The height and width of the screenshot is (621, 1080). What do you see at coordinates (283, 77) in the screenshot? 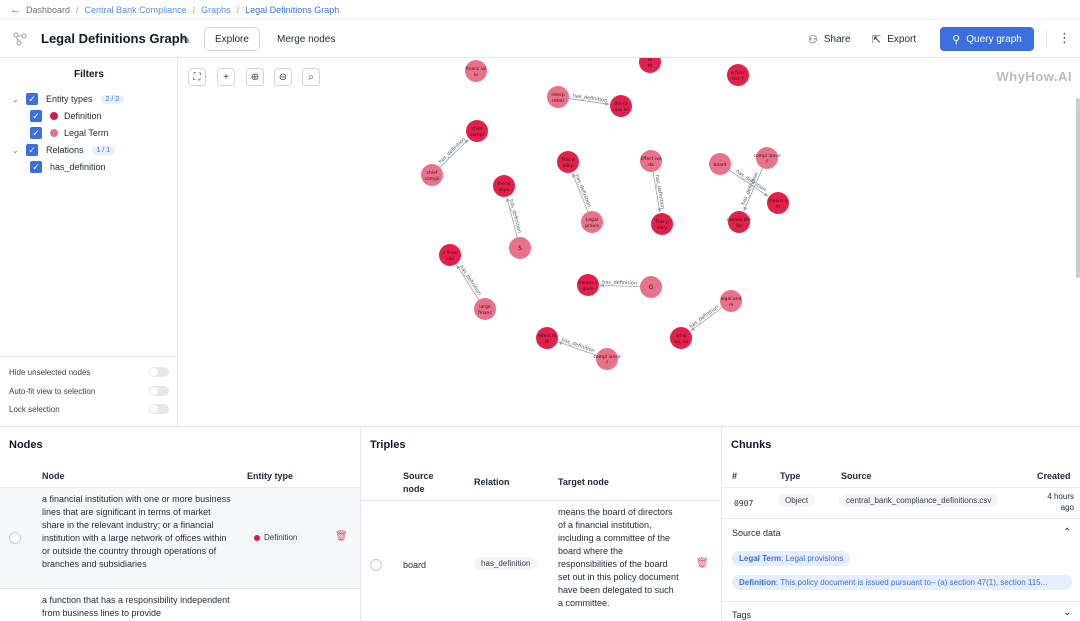
I see `zoom-out-icon: ⊖` at bounding box center [283, 77].